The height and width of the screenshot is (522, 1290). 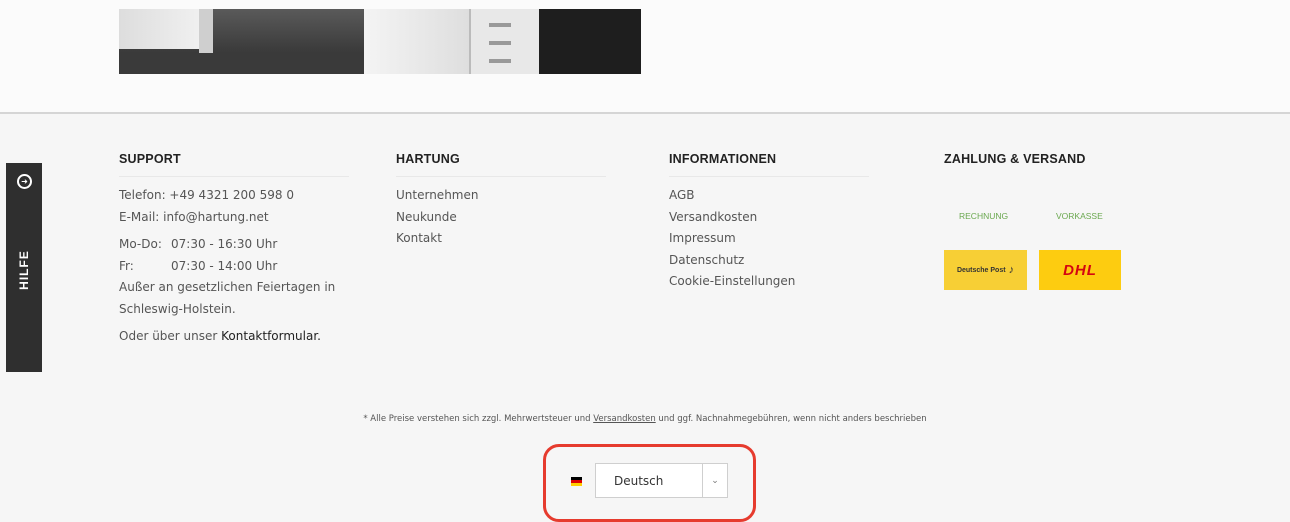 I want to click on chevron-down-icon: ⌄, so click(x=714, y=480).